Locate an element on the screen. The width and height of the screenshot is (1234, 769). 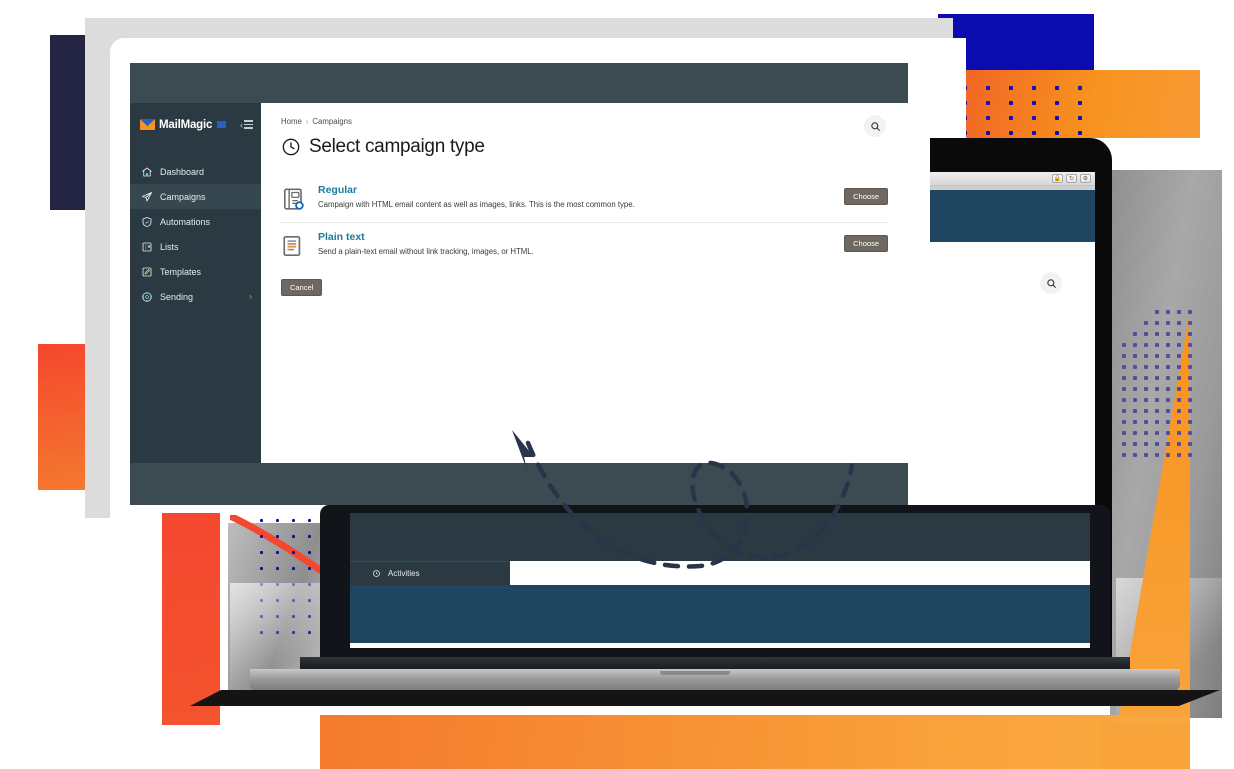
hamburger-icon is located at coordinates (248, 124).